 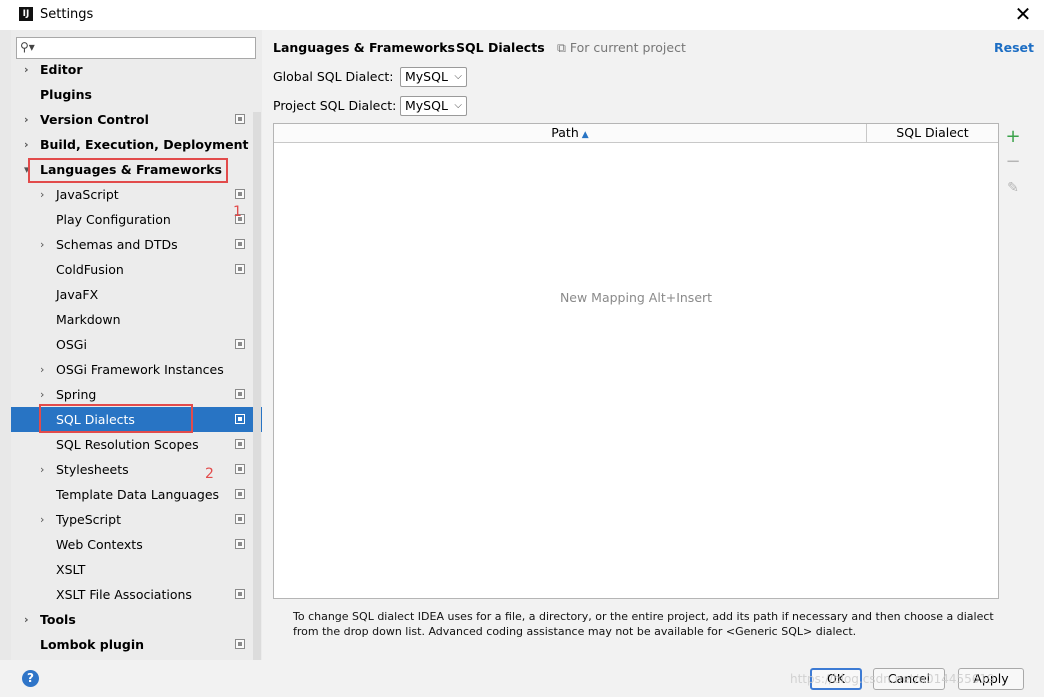 I want to click on sidebar-item-label: JavaFX, so click(x=77, y=294).